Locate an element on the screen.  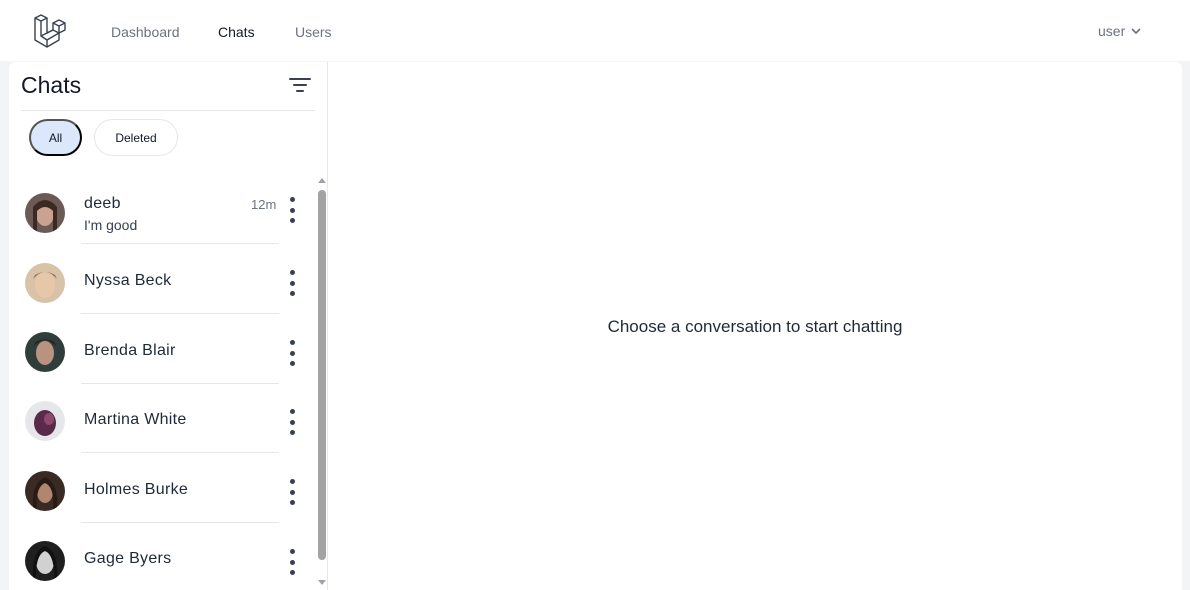
chat-list-item: Gage Byers is located at coordinates (162, 556).